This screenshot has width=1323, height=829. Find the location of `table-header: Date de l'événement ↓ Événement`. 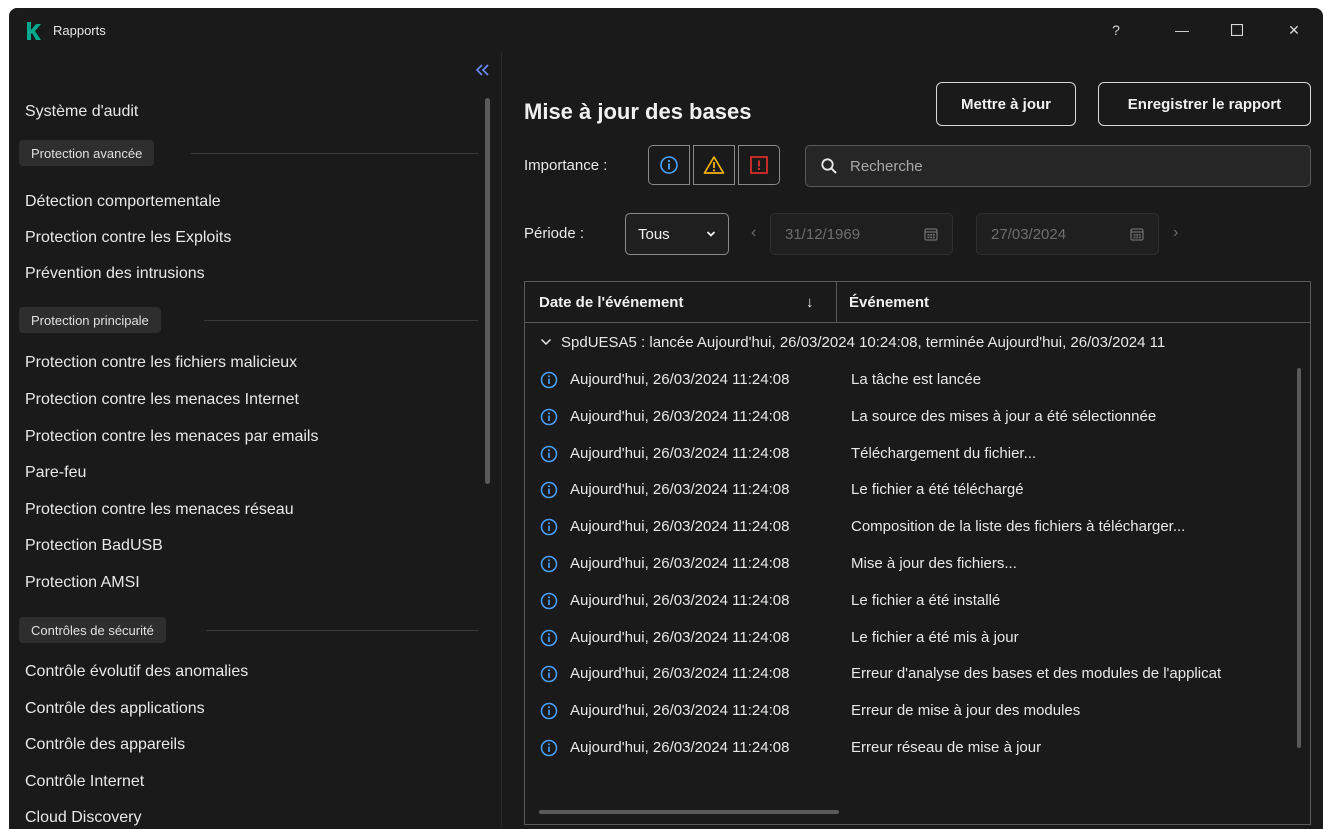

table-header: Date de l'événement ↓ Événement is located at coordinates (917, 302).